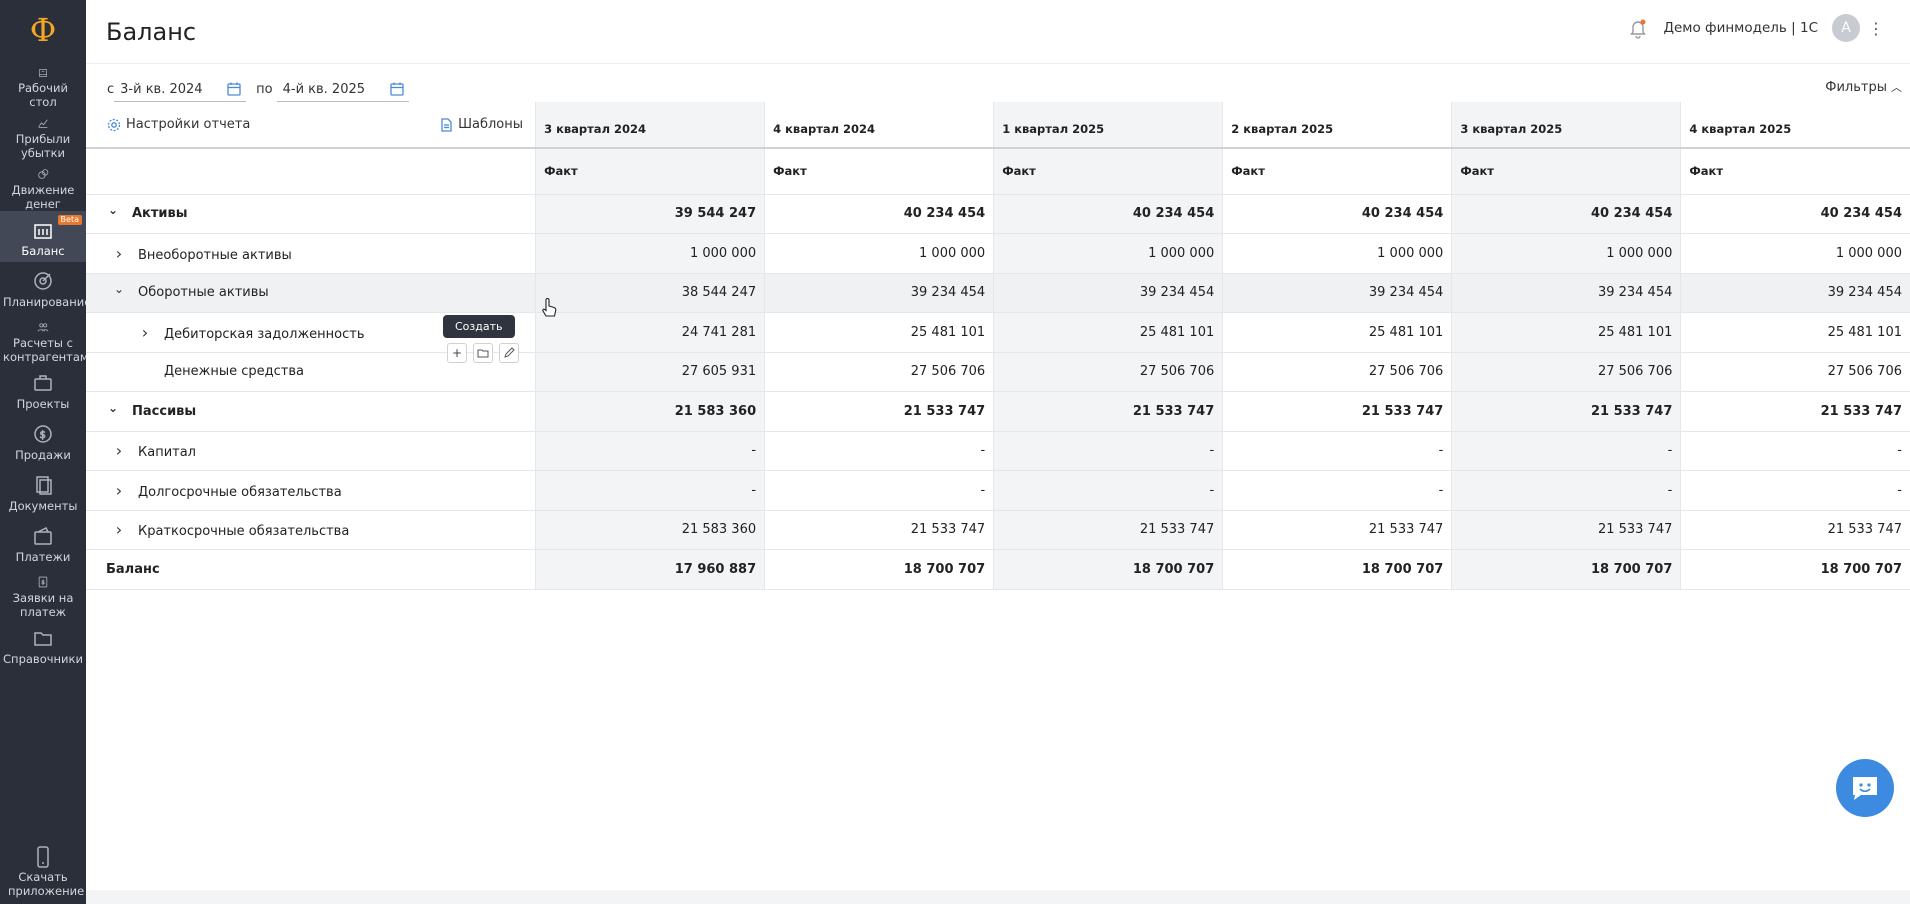 The image size is (1910, 904). Describe the element at coordinates (650, 569) in the screenshot. I see `value-cell: 17 960 887` at that location.